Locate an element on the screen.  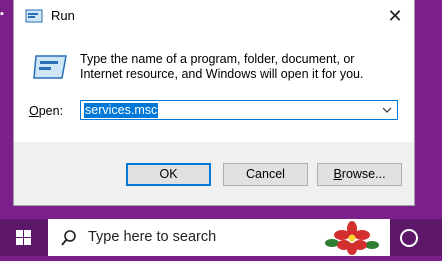
search-placeholder: Type here to search is located at coordinates (152, 237).